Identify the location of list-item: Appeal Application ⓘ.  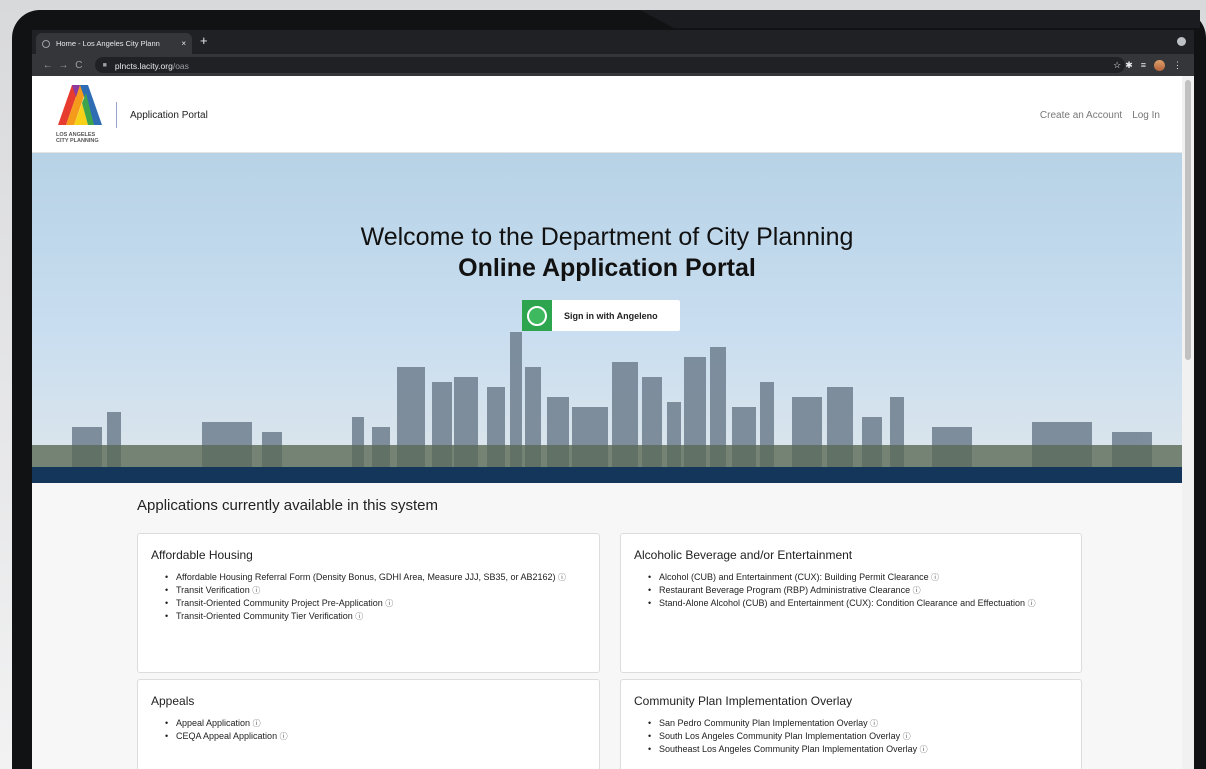
(368, 723).